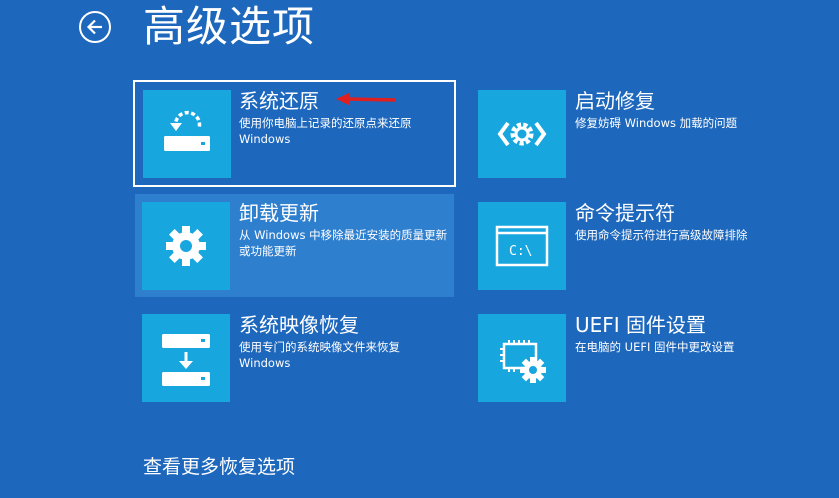 Image resolution: width=839 pixels, height=498 pixels. Describe the element at coordinates (319, 355) in the screenshot. I see `option-description: 使用专门的系统映像文件来恢复 Windows` at that location.